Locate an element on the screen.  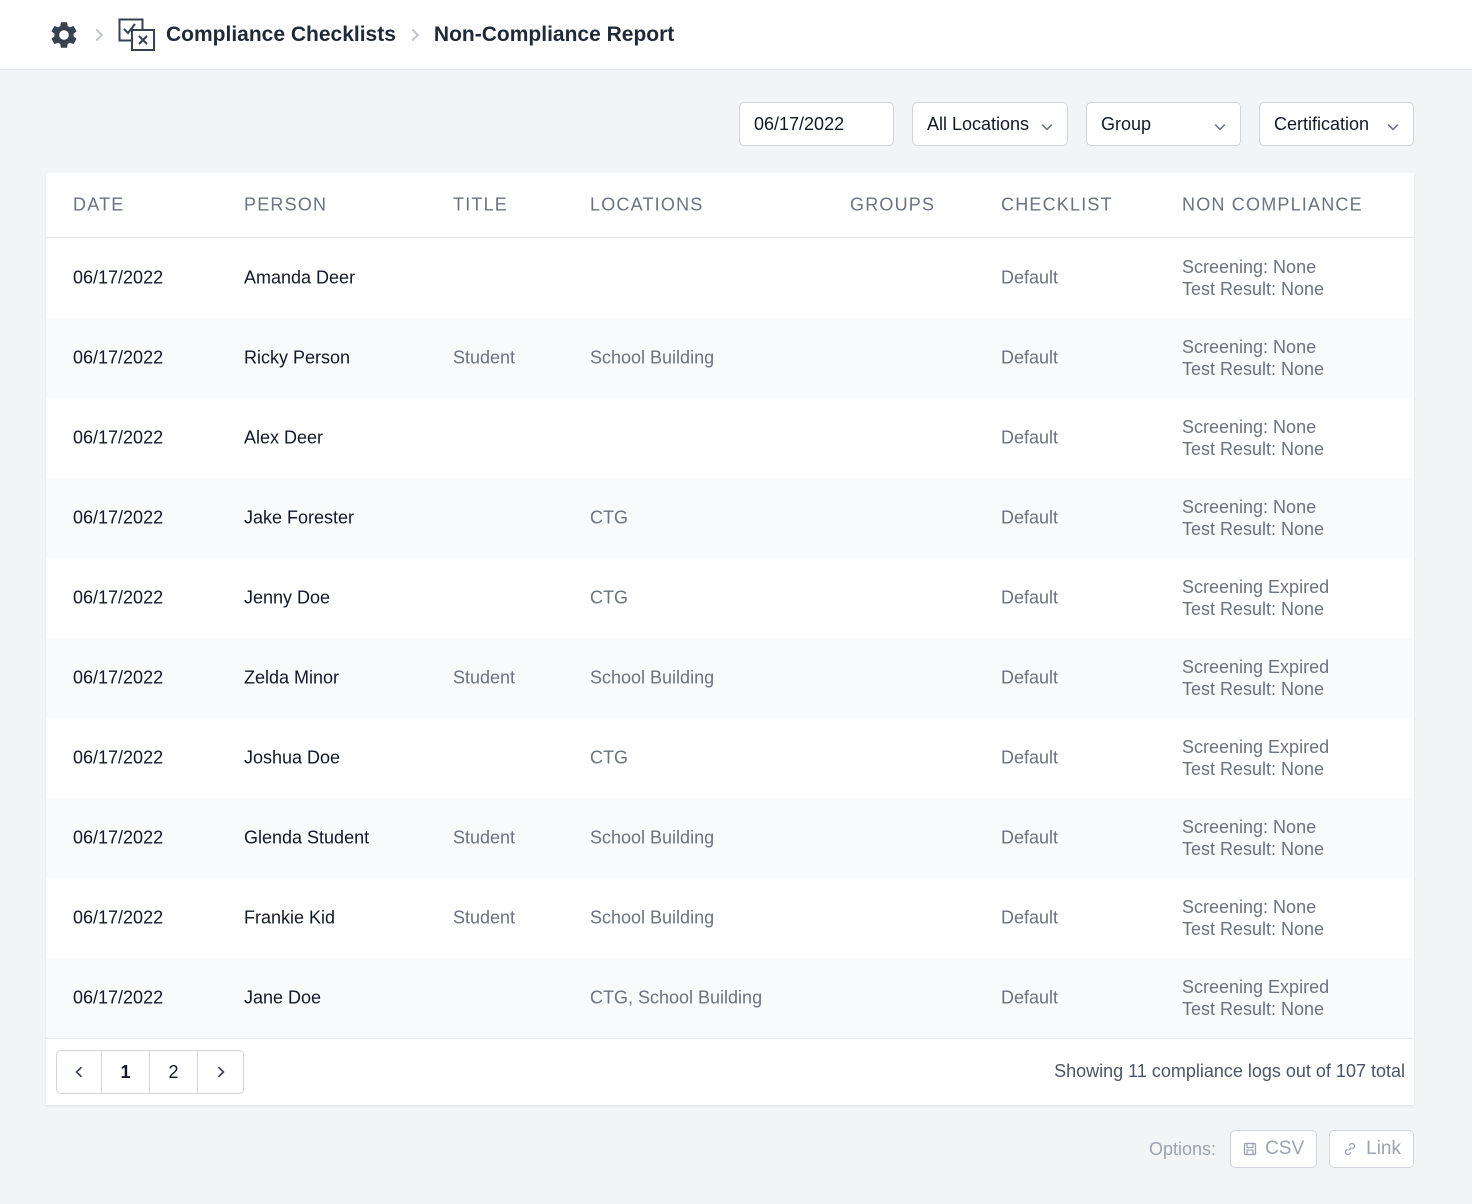
date-input: 06/17/2022 is located at coordinates (816, 124).